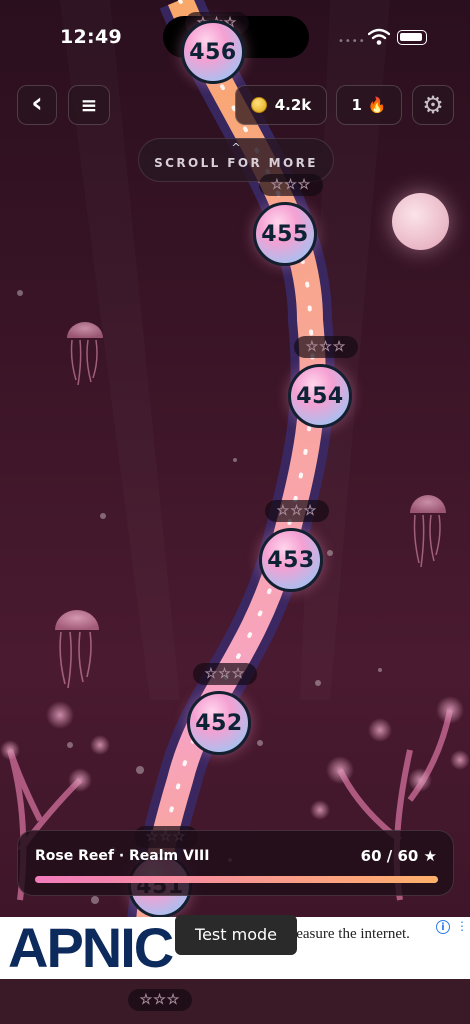 The height and width of the screenshot is (1024, 470). Describe the element at coordinates (122, 856) in the screenshot. I see `realm-title: Rose Reef · Realm VIII` at that location.